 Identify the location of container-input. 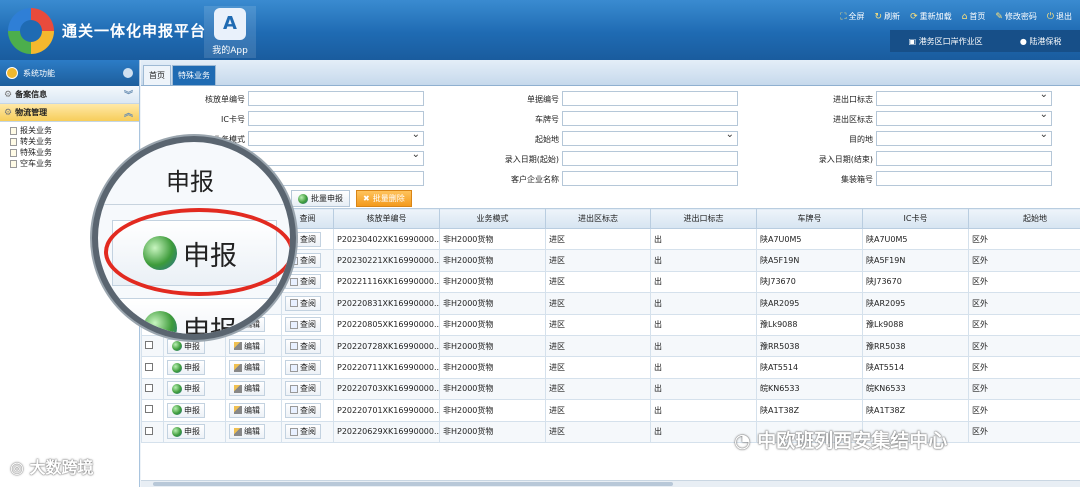
(964, 178).